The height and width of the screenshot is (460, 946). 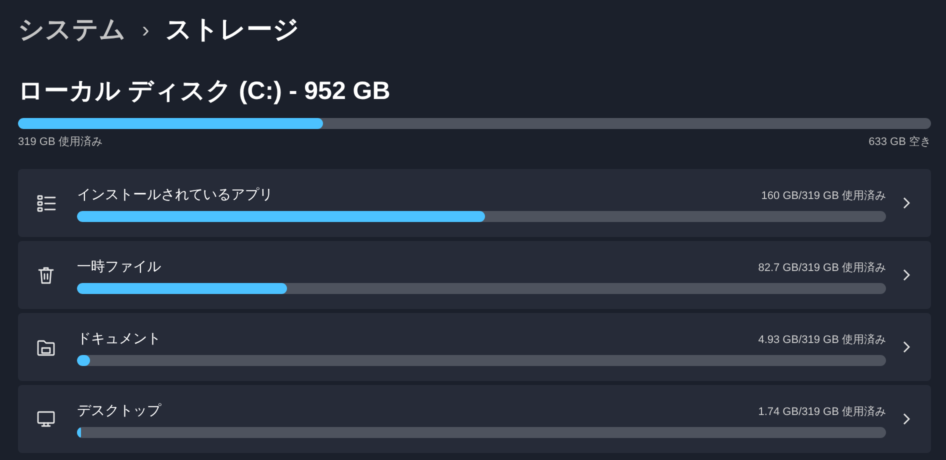 I want to click on category-usage: 4.93 GB/319 GB 使用済み, so click(x=822, y=340).